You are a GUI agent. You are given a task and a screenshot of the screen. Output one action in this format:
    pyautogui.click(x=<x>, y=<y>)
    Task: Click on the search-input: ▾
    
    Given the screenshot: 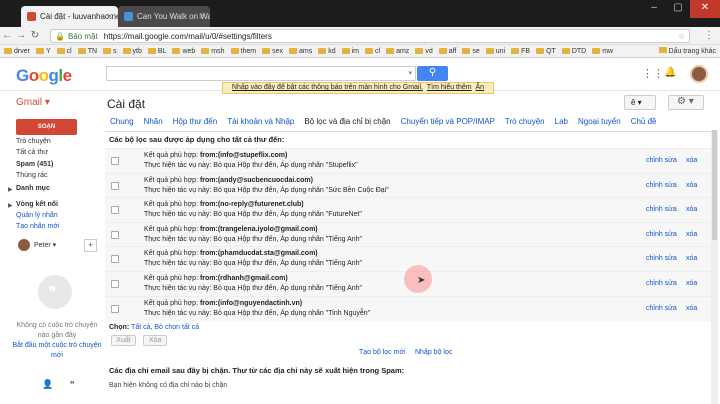 What is the action you would take?
    pyautogui.click(x=261, y=73)
    